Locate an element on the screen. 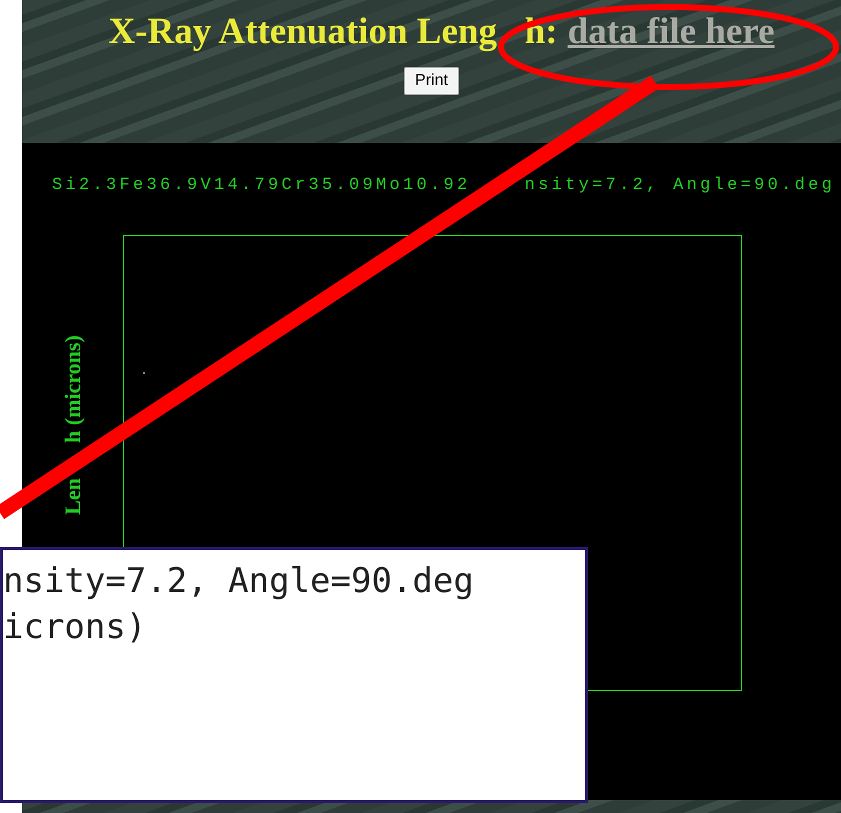 The width and height of the screenshot is (841, 813). plot-heading: nsity=7.2, Angle=90.deg is located at coordinates (680, 185).